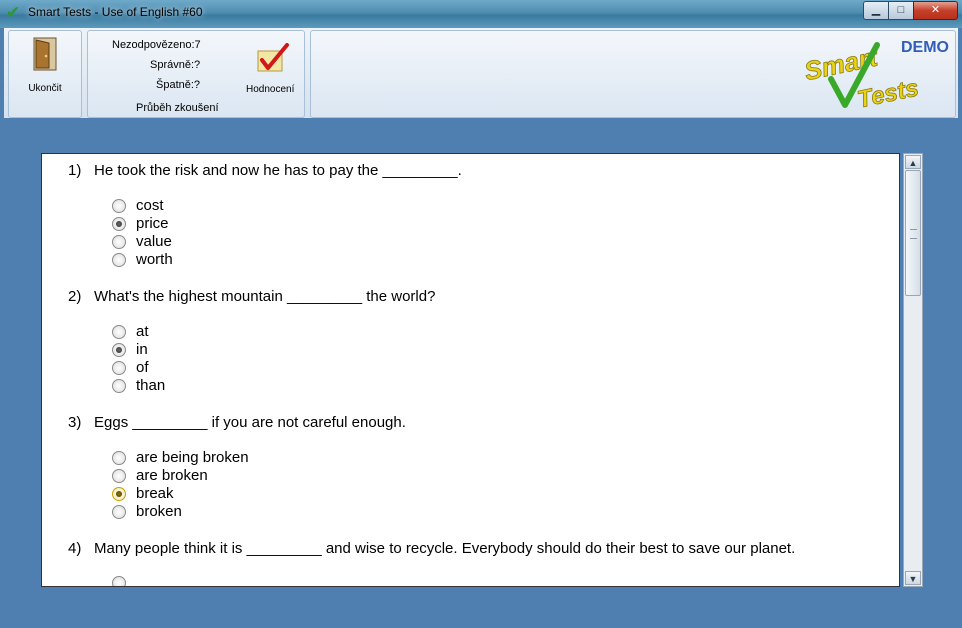  Describe the element at coordinates (159, 511) in the screenshot. I see `option-label: broken` at that location.